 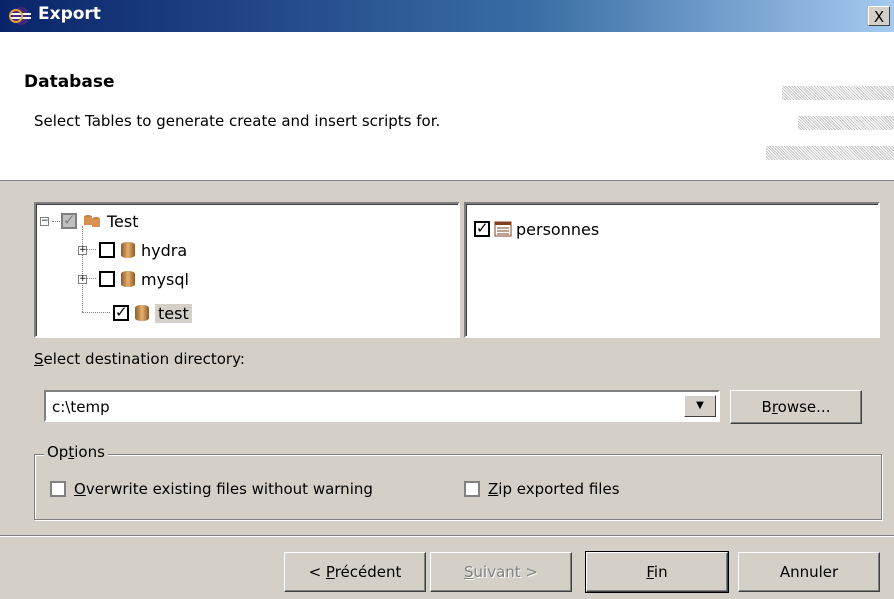 I want to click on tree-item-label: hydra, so click(x=164, y=250).